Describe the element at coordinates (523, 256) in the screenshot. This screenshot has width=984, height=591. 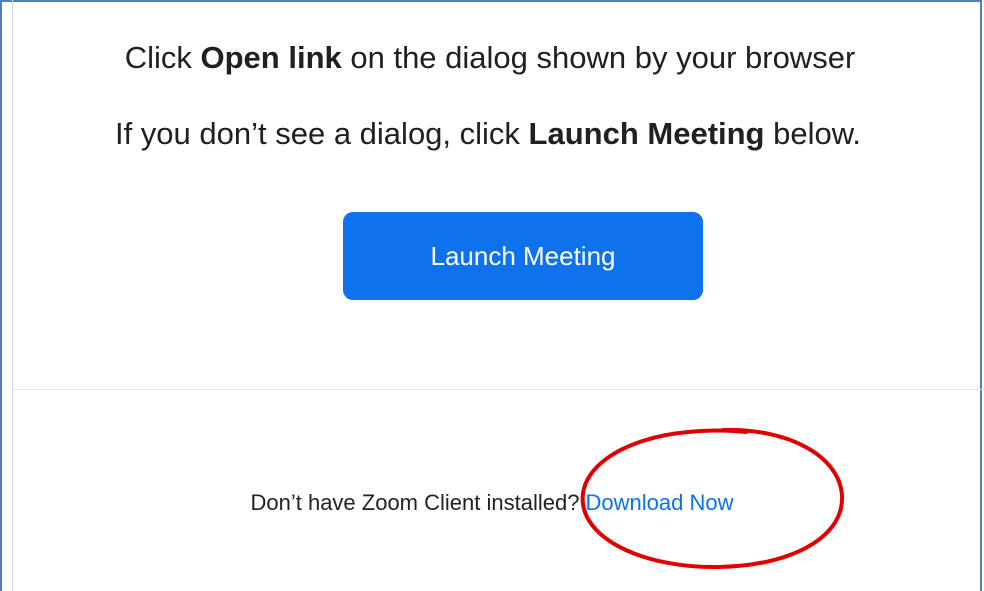
I see `launch-meeting-button: Launch Meeting` at that location.